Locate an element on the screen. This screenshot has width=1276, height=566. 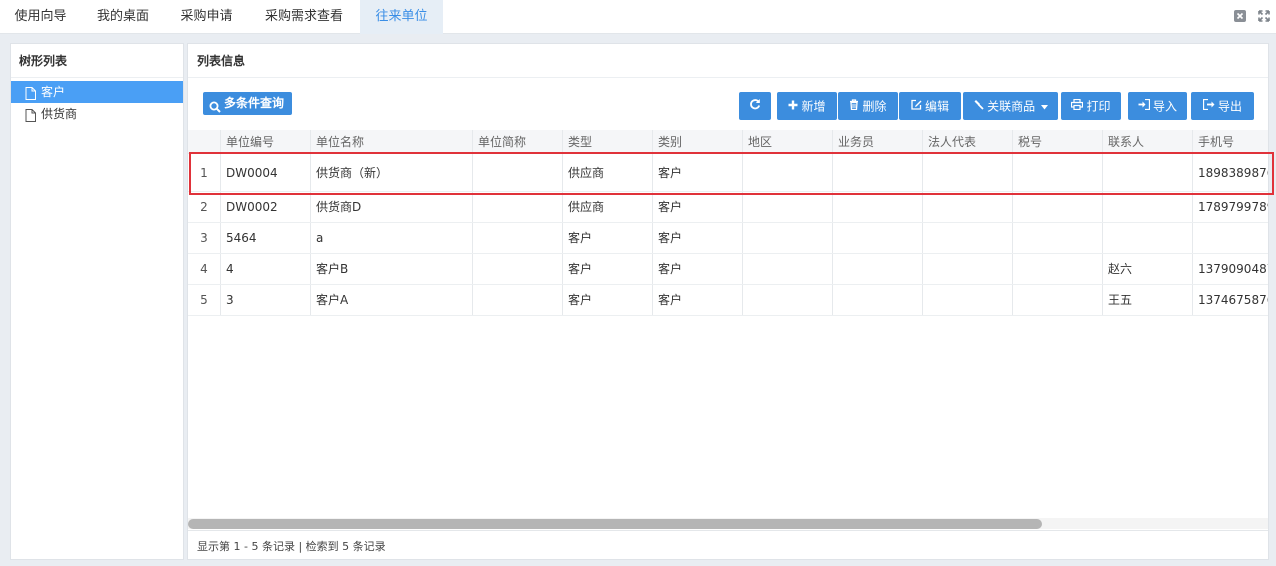
cell-phone: 17897997899 is located at coordinates (1230, 207).